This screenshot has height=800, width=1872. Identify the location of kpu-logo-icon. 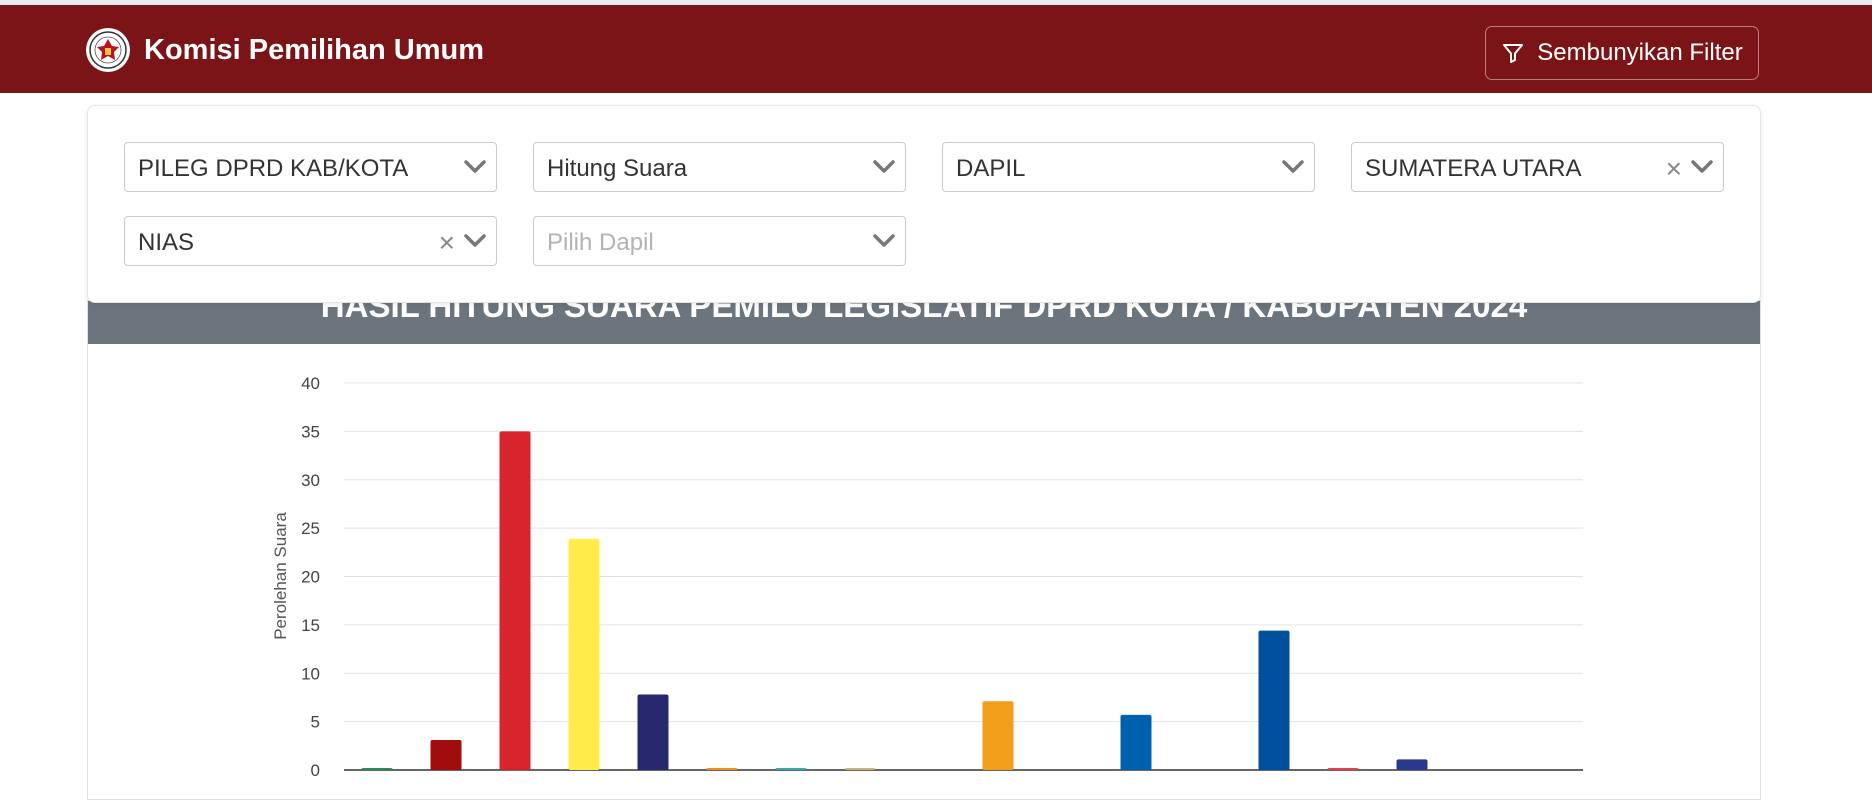
(108, 50).